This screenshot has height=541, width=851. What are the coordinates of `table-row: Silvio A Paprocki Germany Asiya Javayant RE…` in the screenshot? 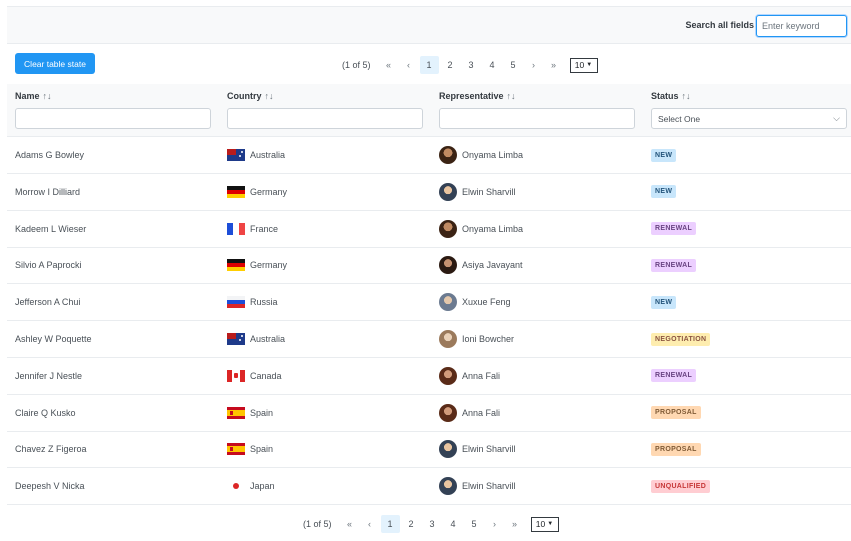 It's located at (429, 266).